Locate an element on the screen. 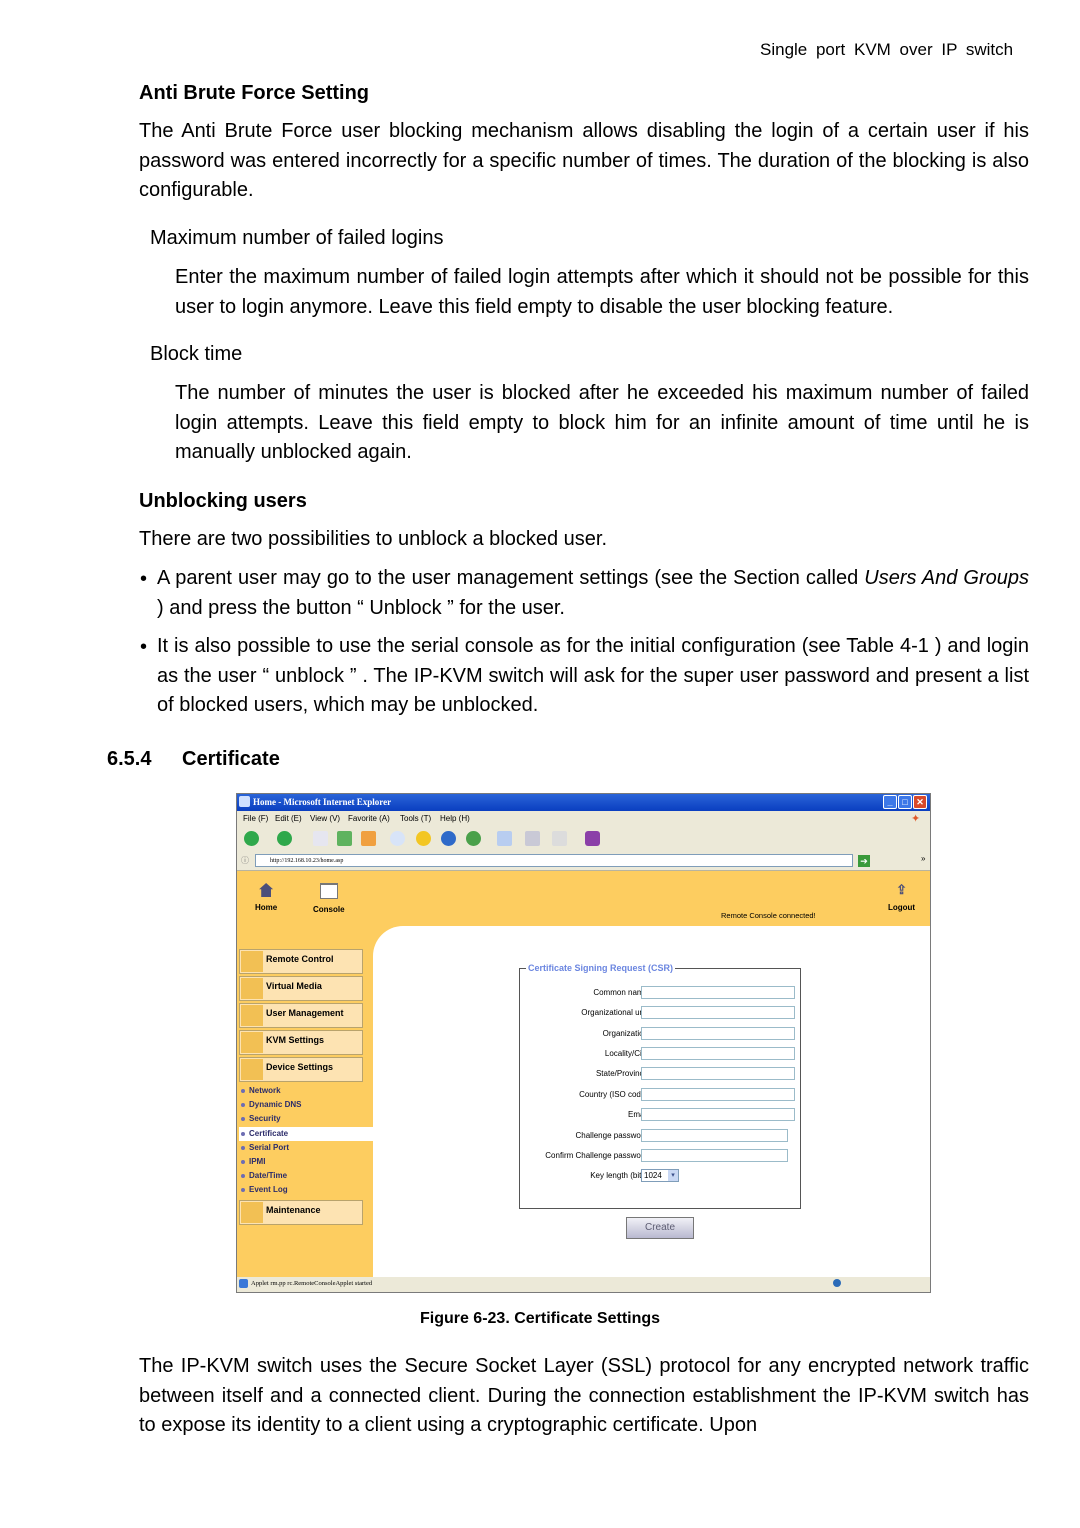  sidebar-sub-security: Security is located at coordinates (303, 1119).